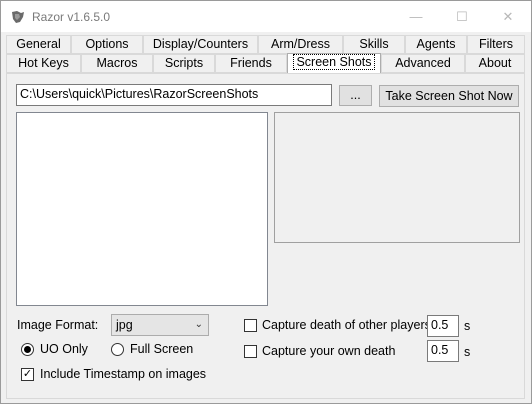 The image size is (532, 404). Describe the element at coordinates (266, 16) in the screenshot. I see `title-bar: Razor v1.6.5.0 — ☐ ✕` at that location.